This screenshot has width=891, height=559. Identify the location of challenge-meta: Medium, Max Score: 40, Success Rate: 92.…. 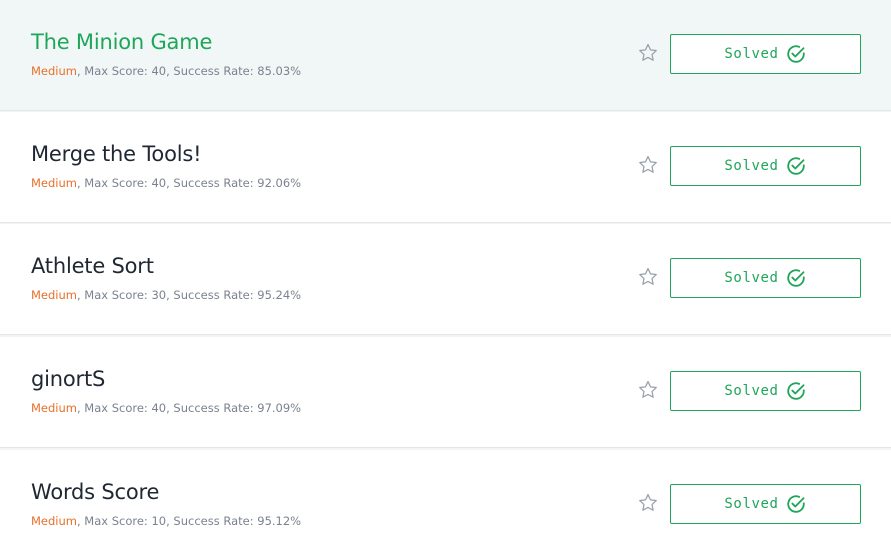
(166, 183).